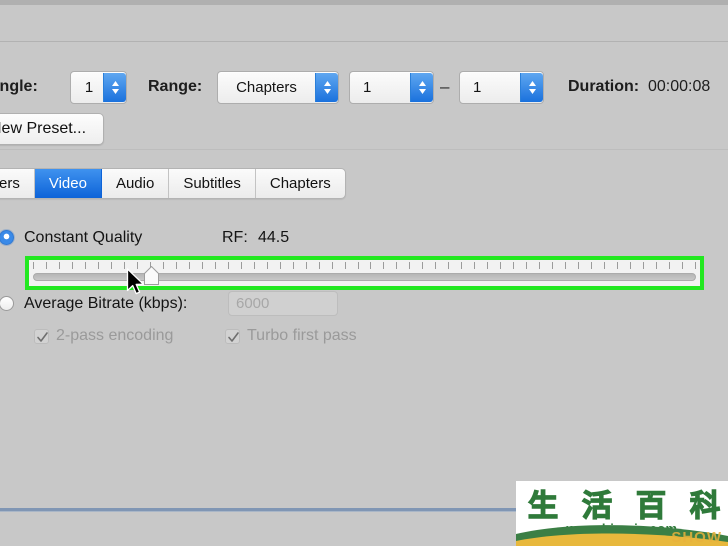 The height and width of the screenshot is (546, 728). What do you see at coordinates (364, 2) in the screenshot?
I see `window-titlebar-strip` at bounding box center [364, 2].